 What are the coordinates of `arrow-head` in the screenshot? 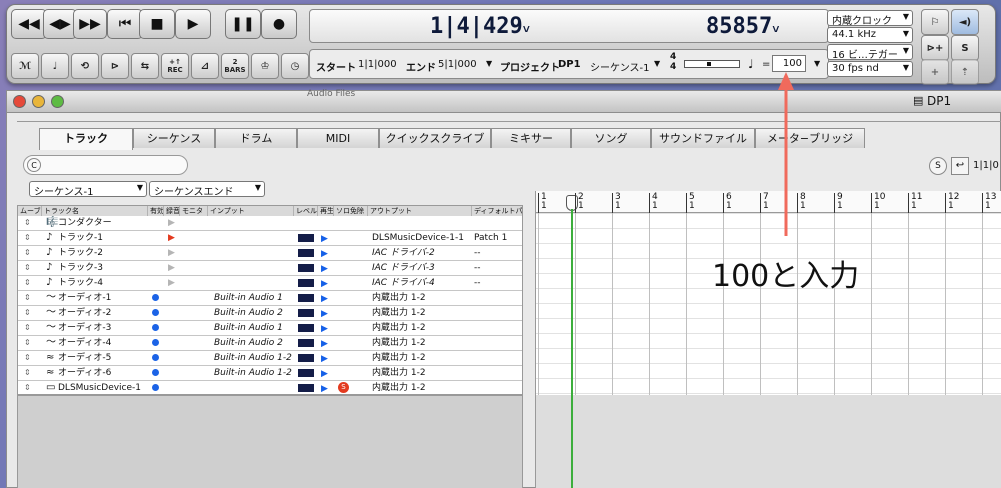 It's located at (786, 81).